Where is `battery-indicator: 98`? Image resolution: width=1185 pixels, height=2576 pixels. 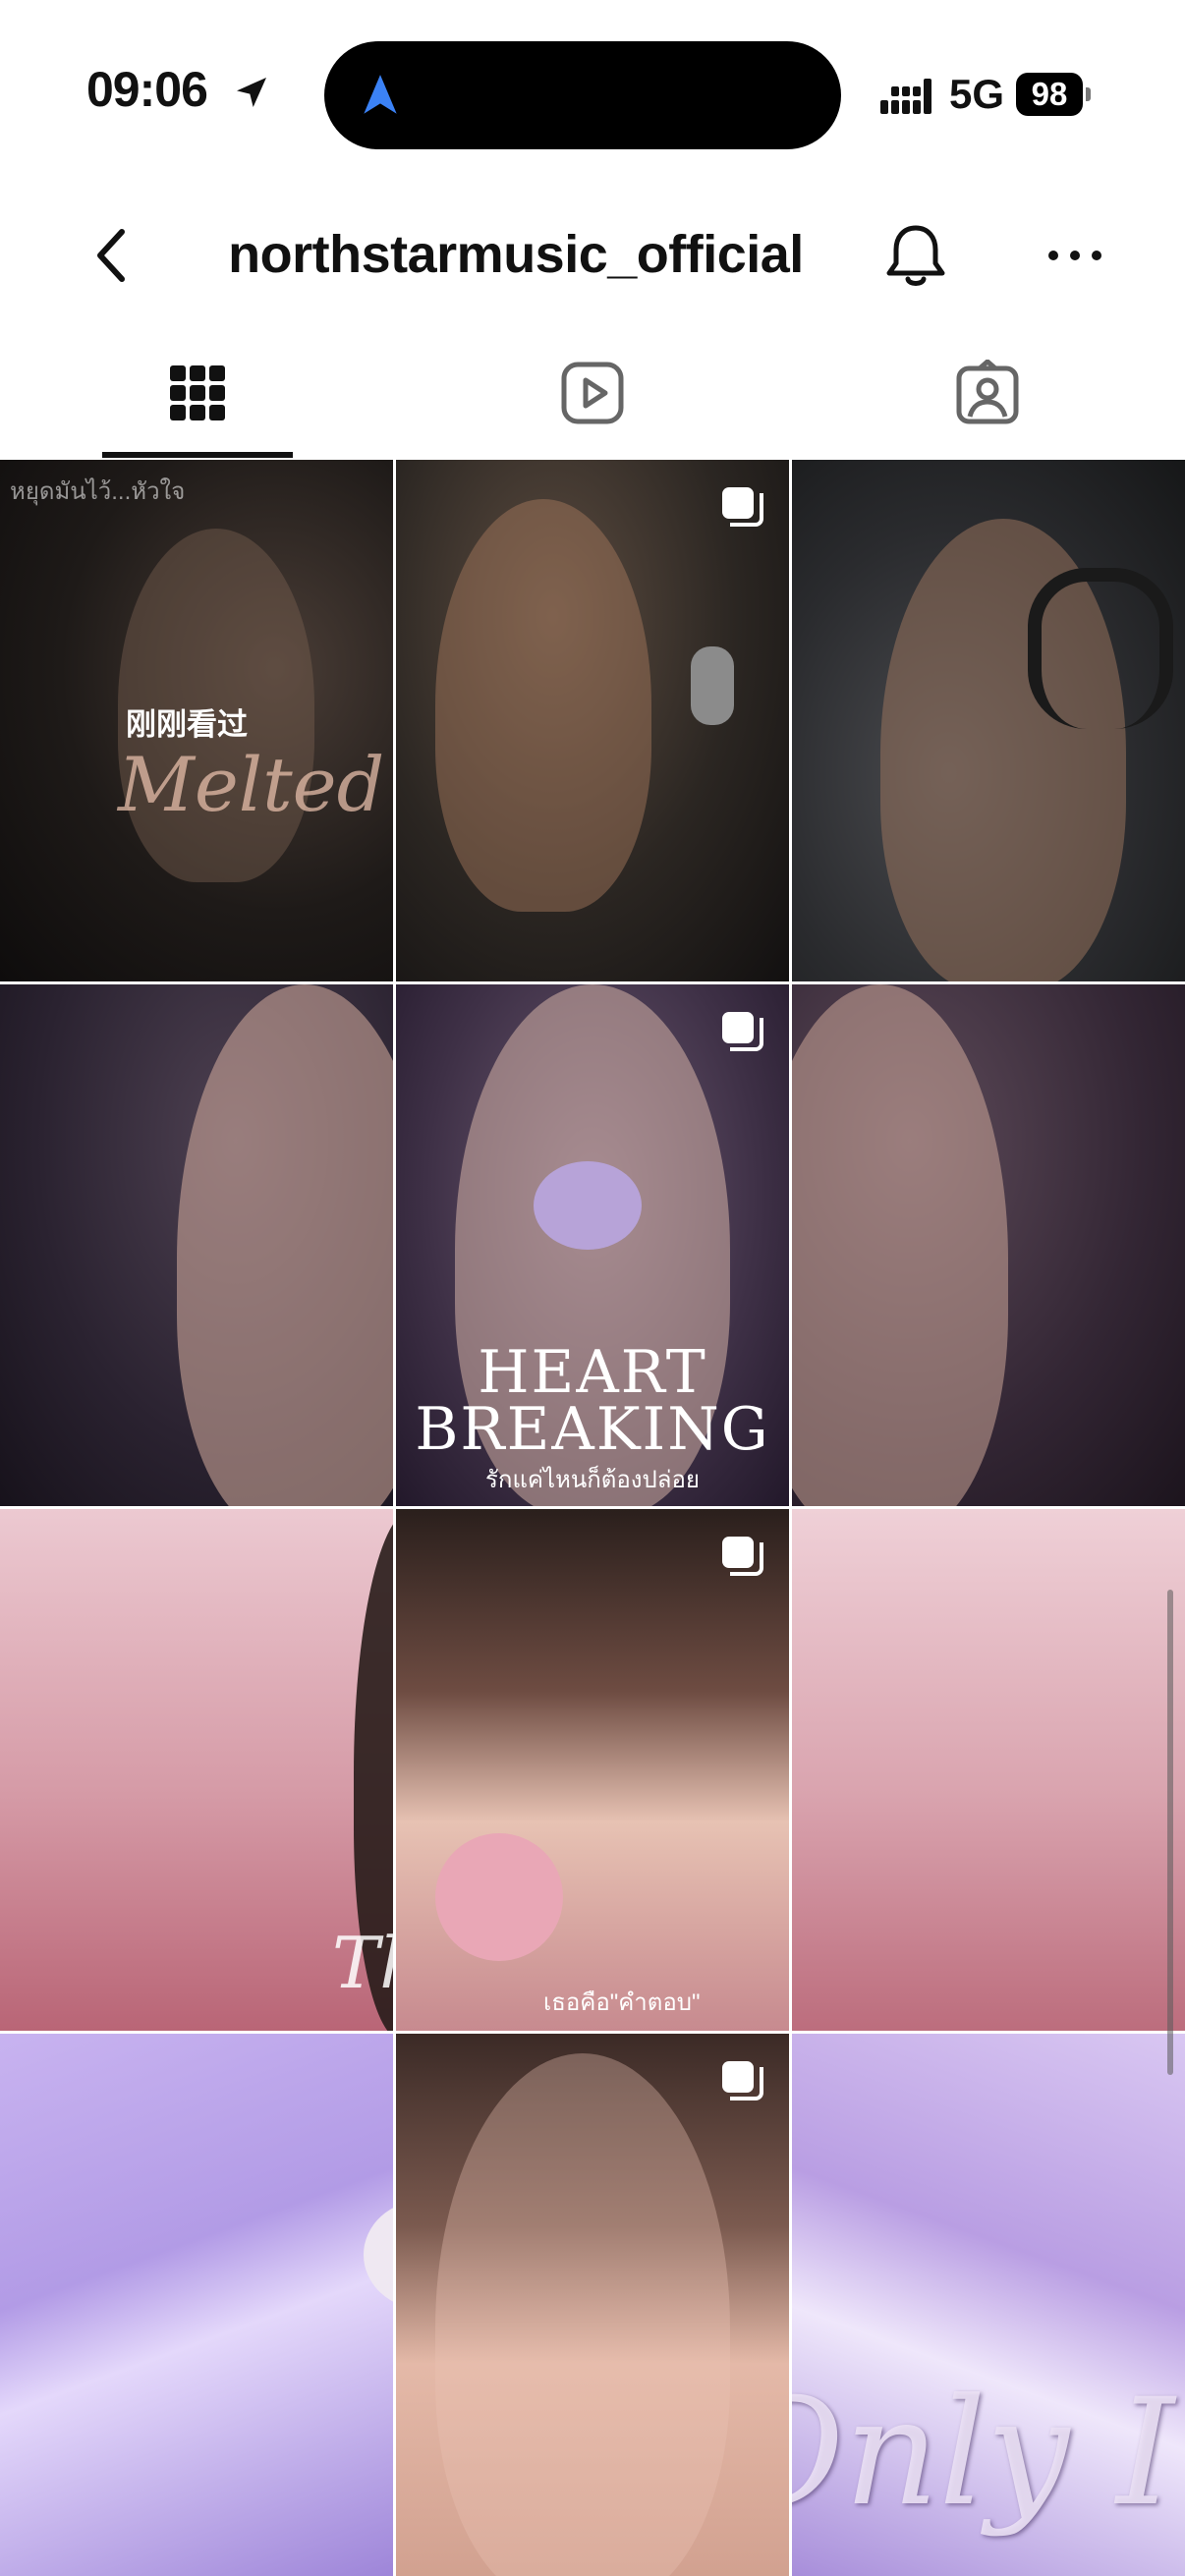 battery-indicator: 98 is located at coordinates (1049, 94).